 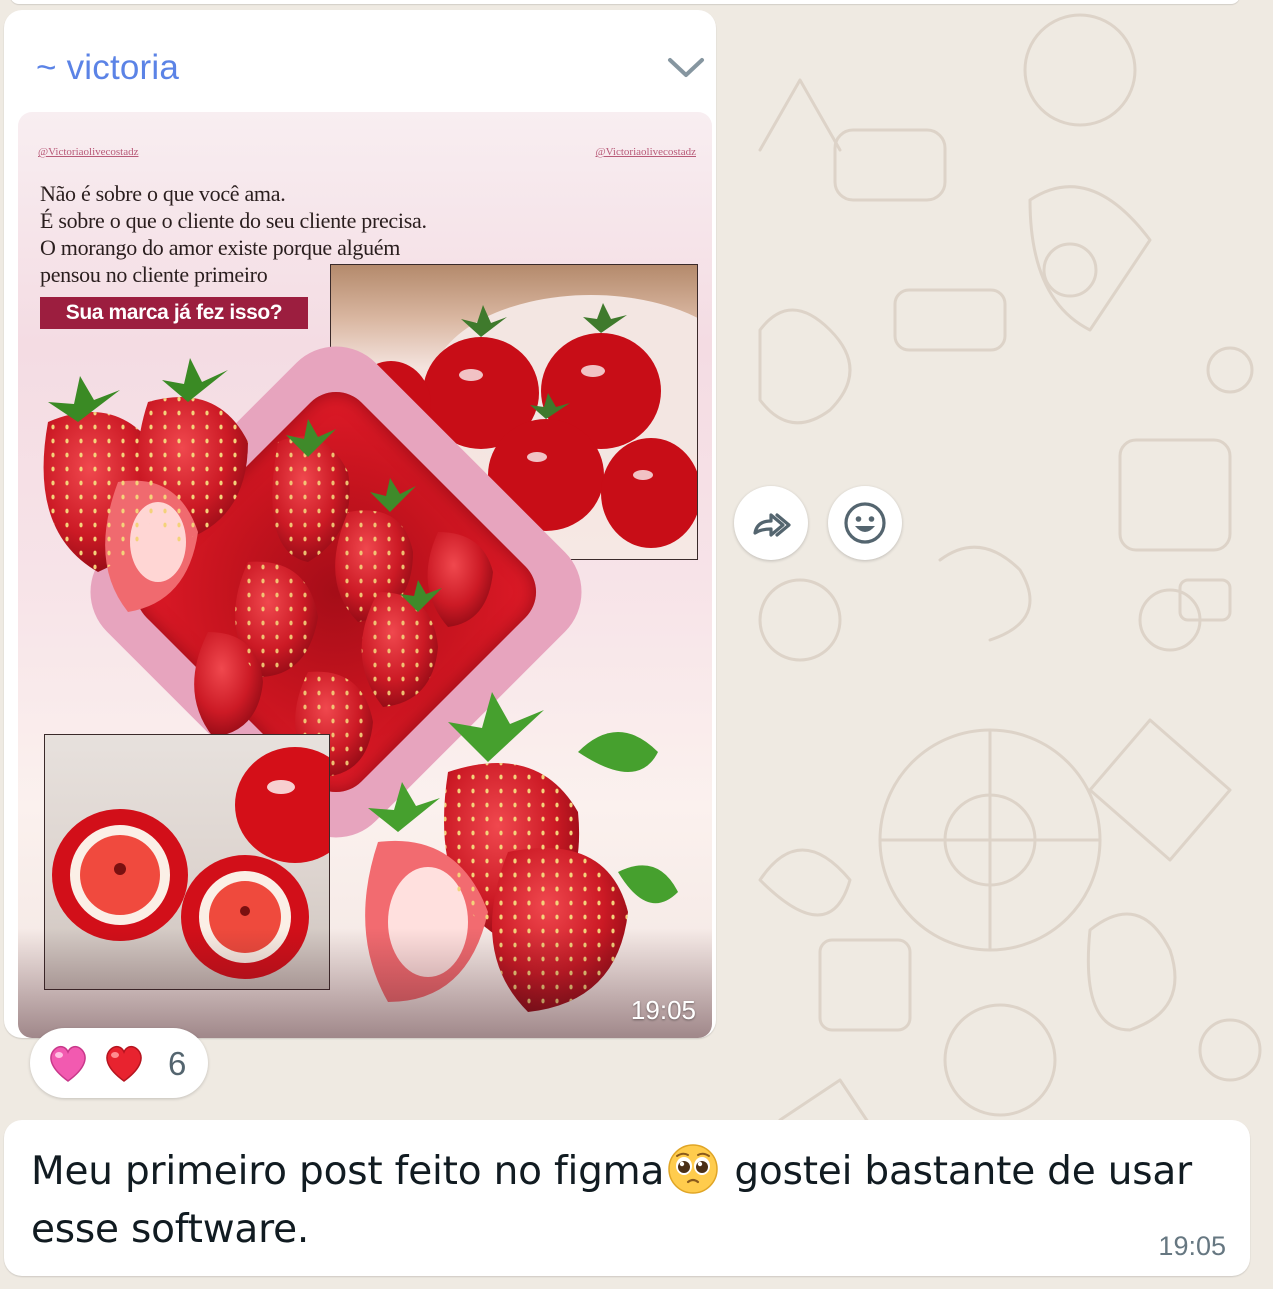 What do you see at coordinates (107, 68) in the screenshot?
I see `sender-name: ~ victoria` at bounding box center [107, 68].